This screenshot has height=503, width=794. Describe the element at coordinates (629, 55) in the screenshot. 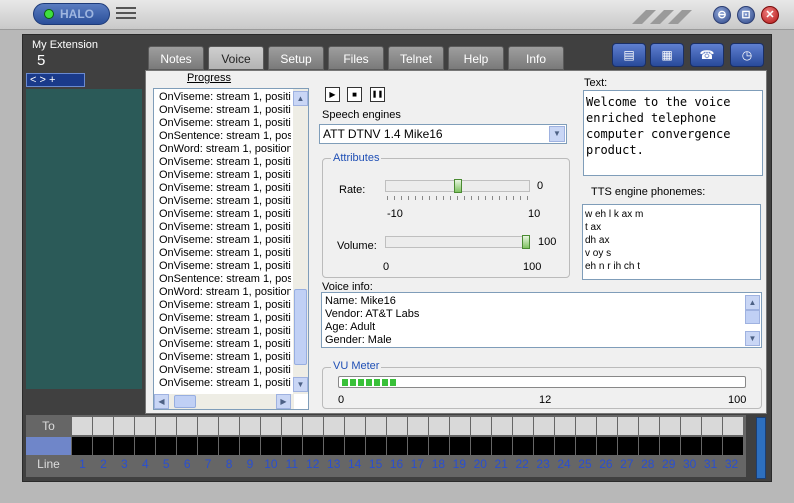

I see `contacts-icon: ▤` at that location.